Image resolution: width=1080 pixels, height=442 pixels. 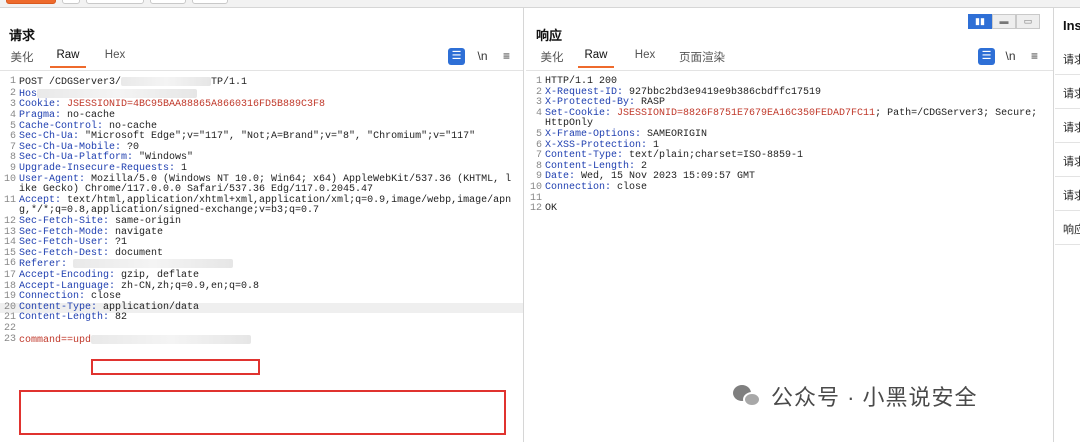 What do you see at coordinates (190, 286) in the screenshot?
I see `header-value: zh-CN,zh;q=0.9,en;q=0.8` at bounding box center [190, 286].